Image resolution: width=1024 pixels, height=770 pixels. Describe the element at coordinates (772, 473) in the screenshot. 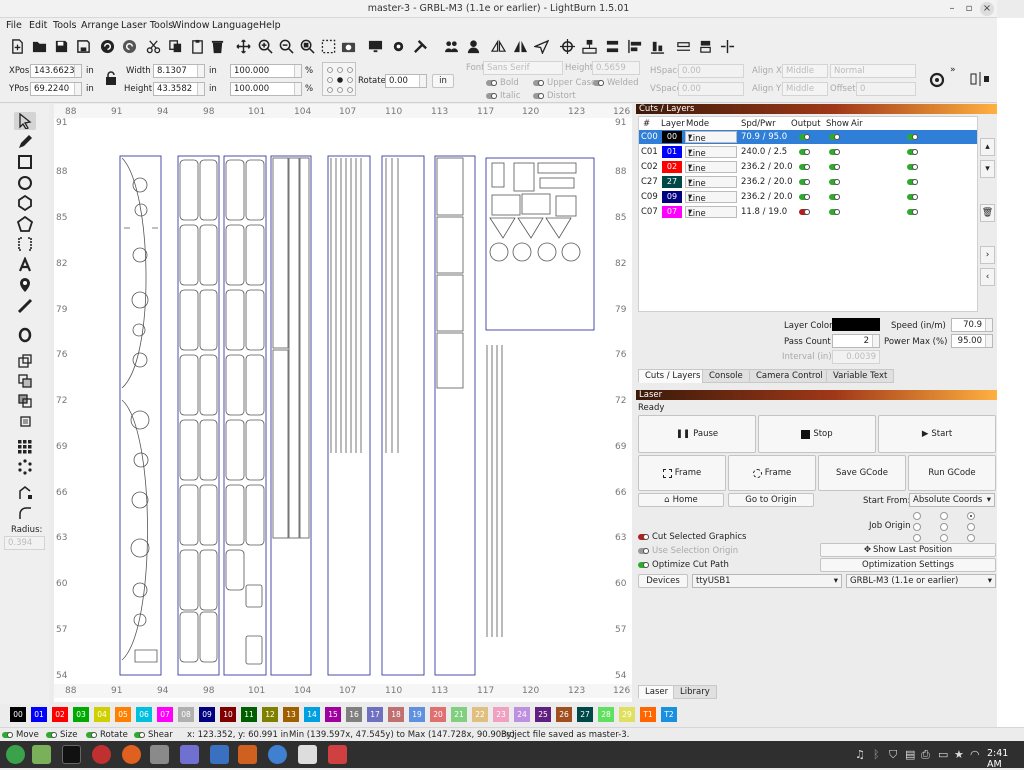

I see `frame-circle-button: Frame` at that location.